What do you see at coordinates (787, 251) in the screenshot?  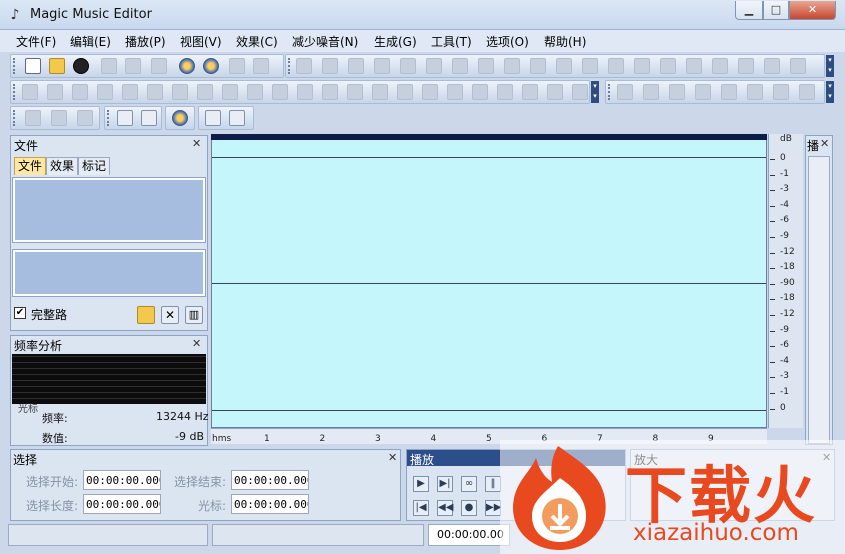 I see `db-tick-label: -12` at bounding box center [787, 251].